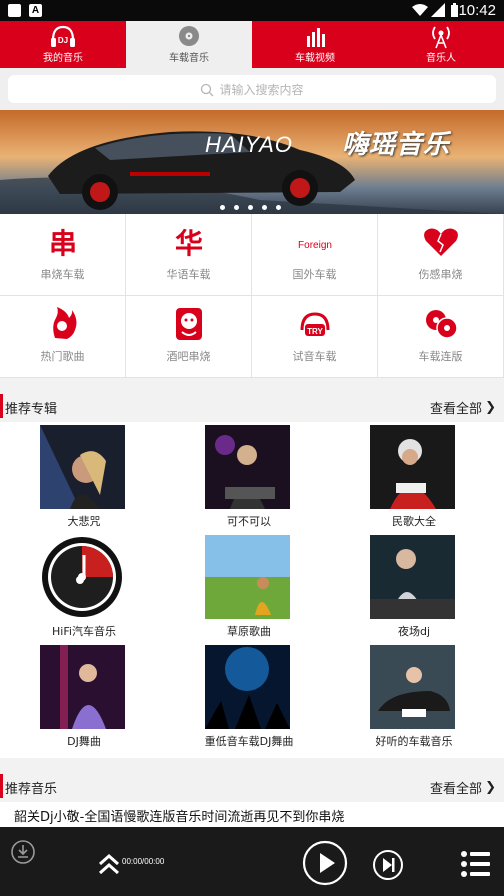 This screenshot has height=896, width=504. What do you see at coordinates (63, 243) in the screenshot?
I see `svg-text: 串` at bounding box center [63, 243].